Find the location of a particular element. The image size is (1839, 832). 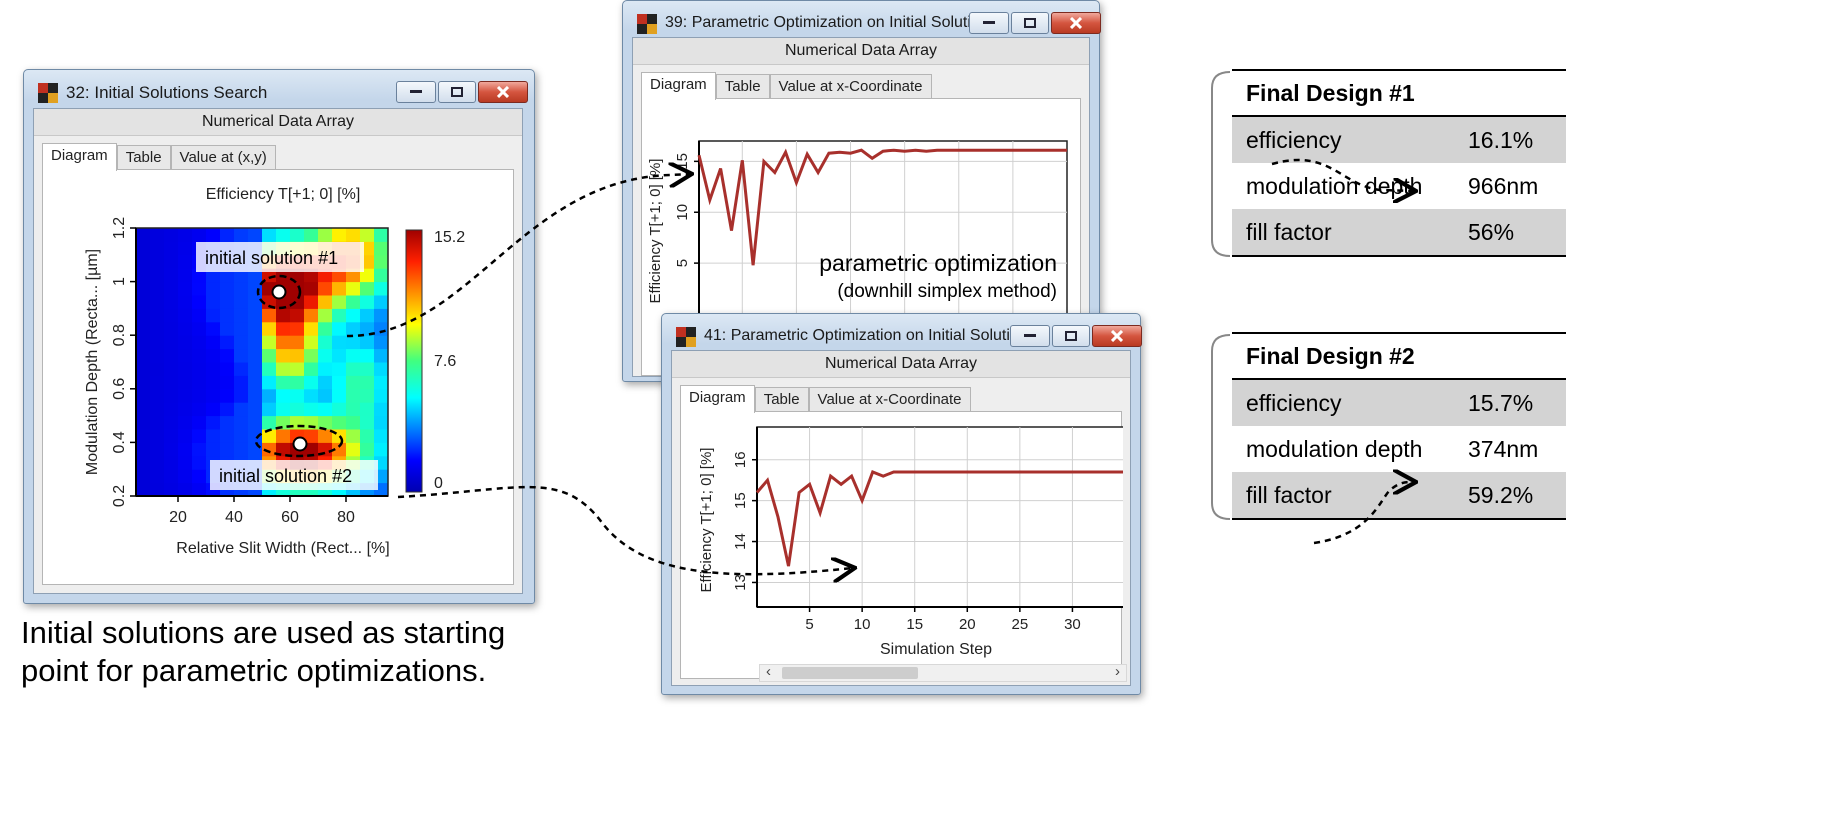

scroll-left-icon: ‹ is located at coordinates (768, 671).